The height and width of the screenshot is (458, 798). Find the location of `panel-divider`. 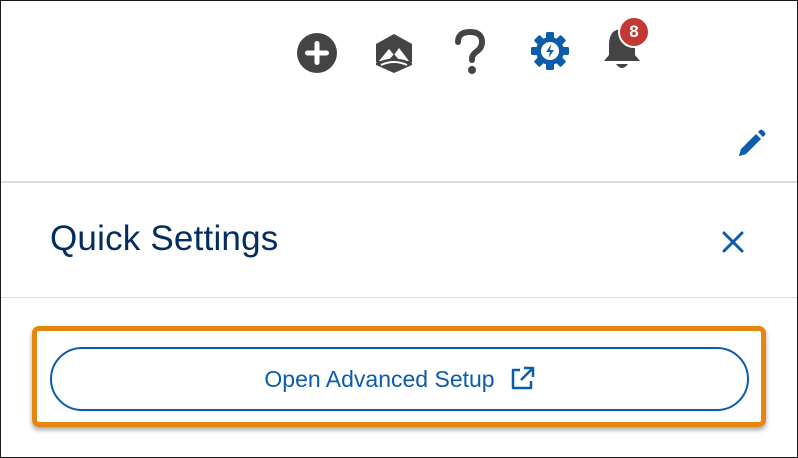

panel-divider is located at coordinates (399, 297).